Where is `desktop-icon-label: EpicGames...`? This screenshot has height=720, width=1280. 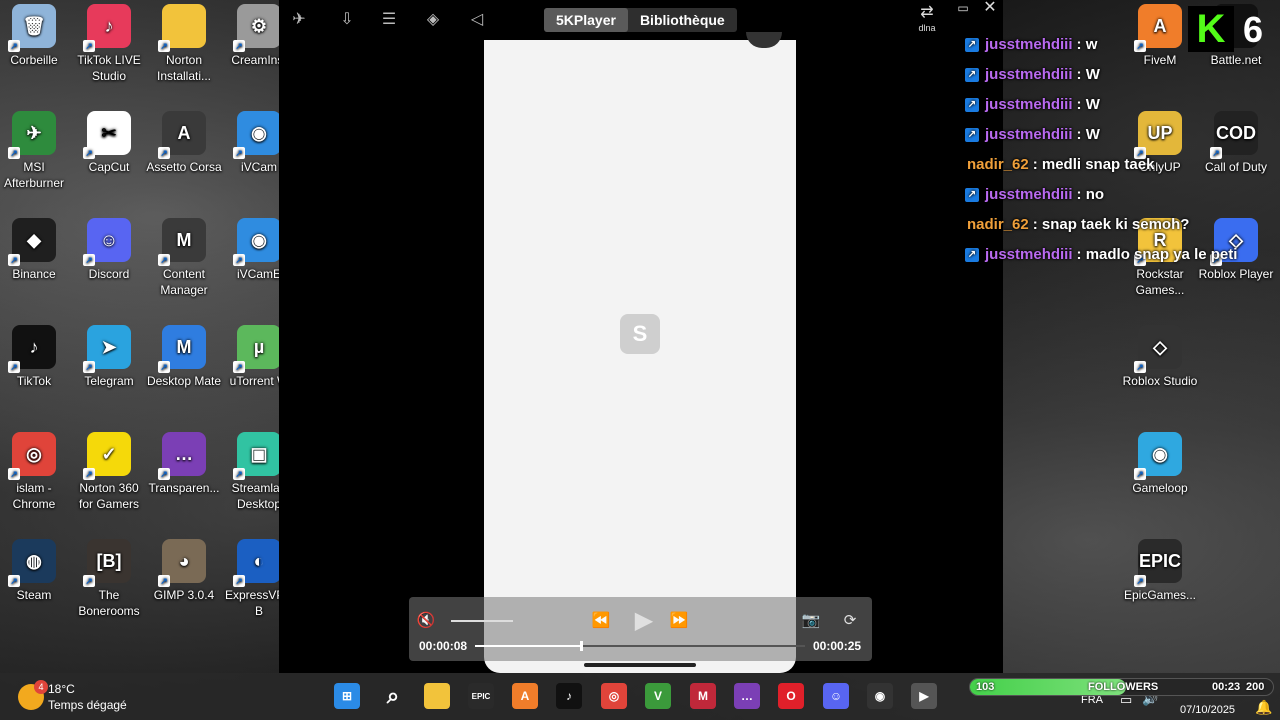 desktop-icon-label: EpicGames... is located at coordinates (1160, 595).